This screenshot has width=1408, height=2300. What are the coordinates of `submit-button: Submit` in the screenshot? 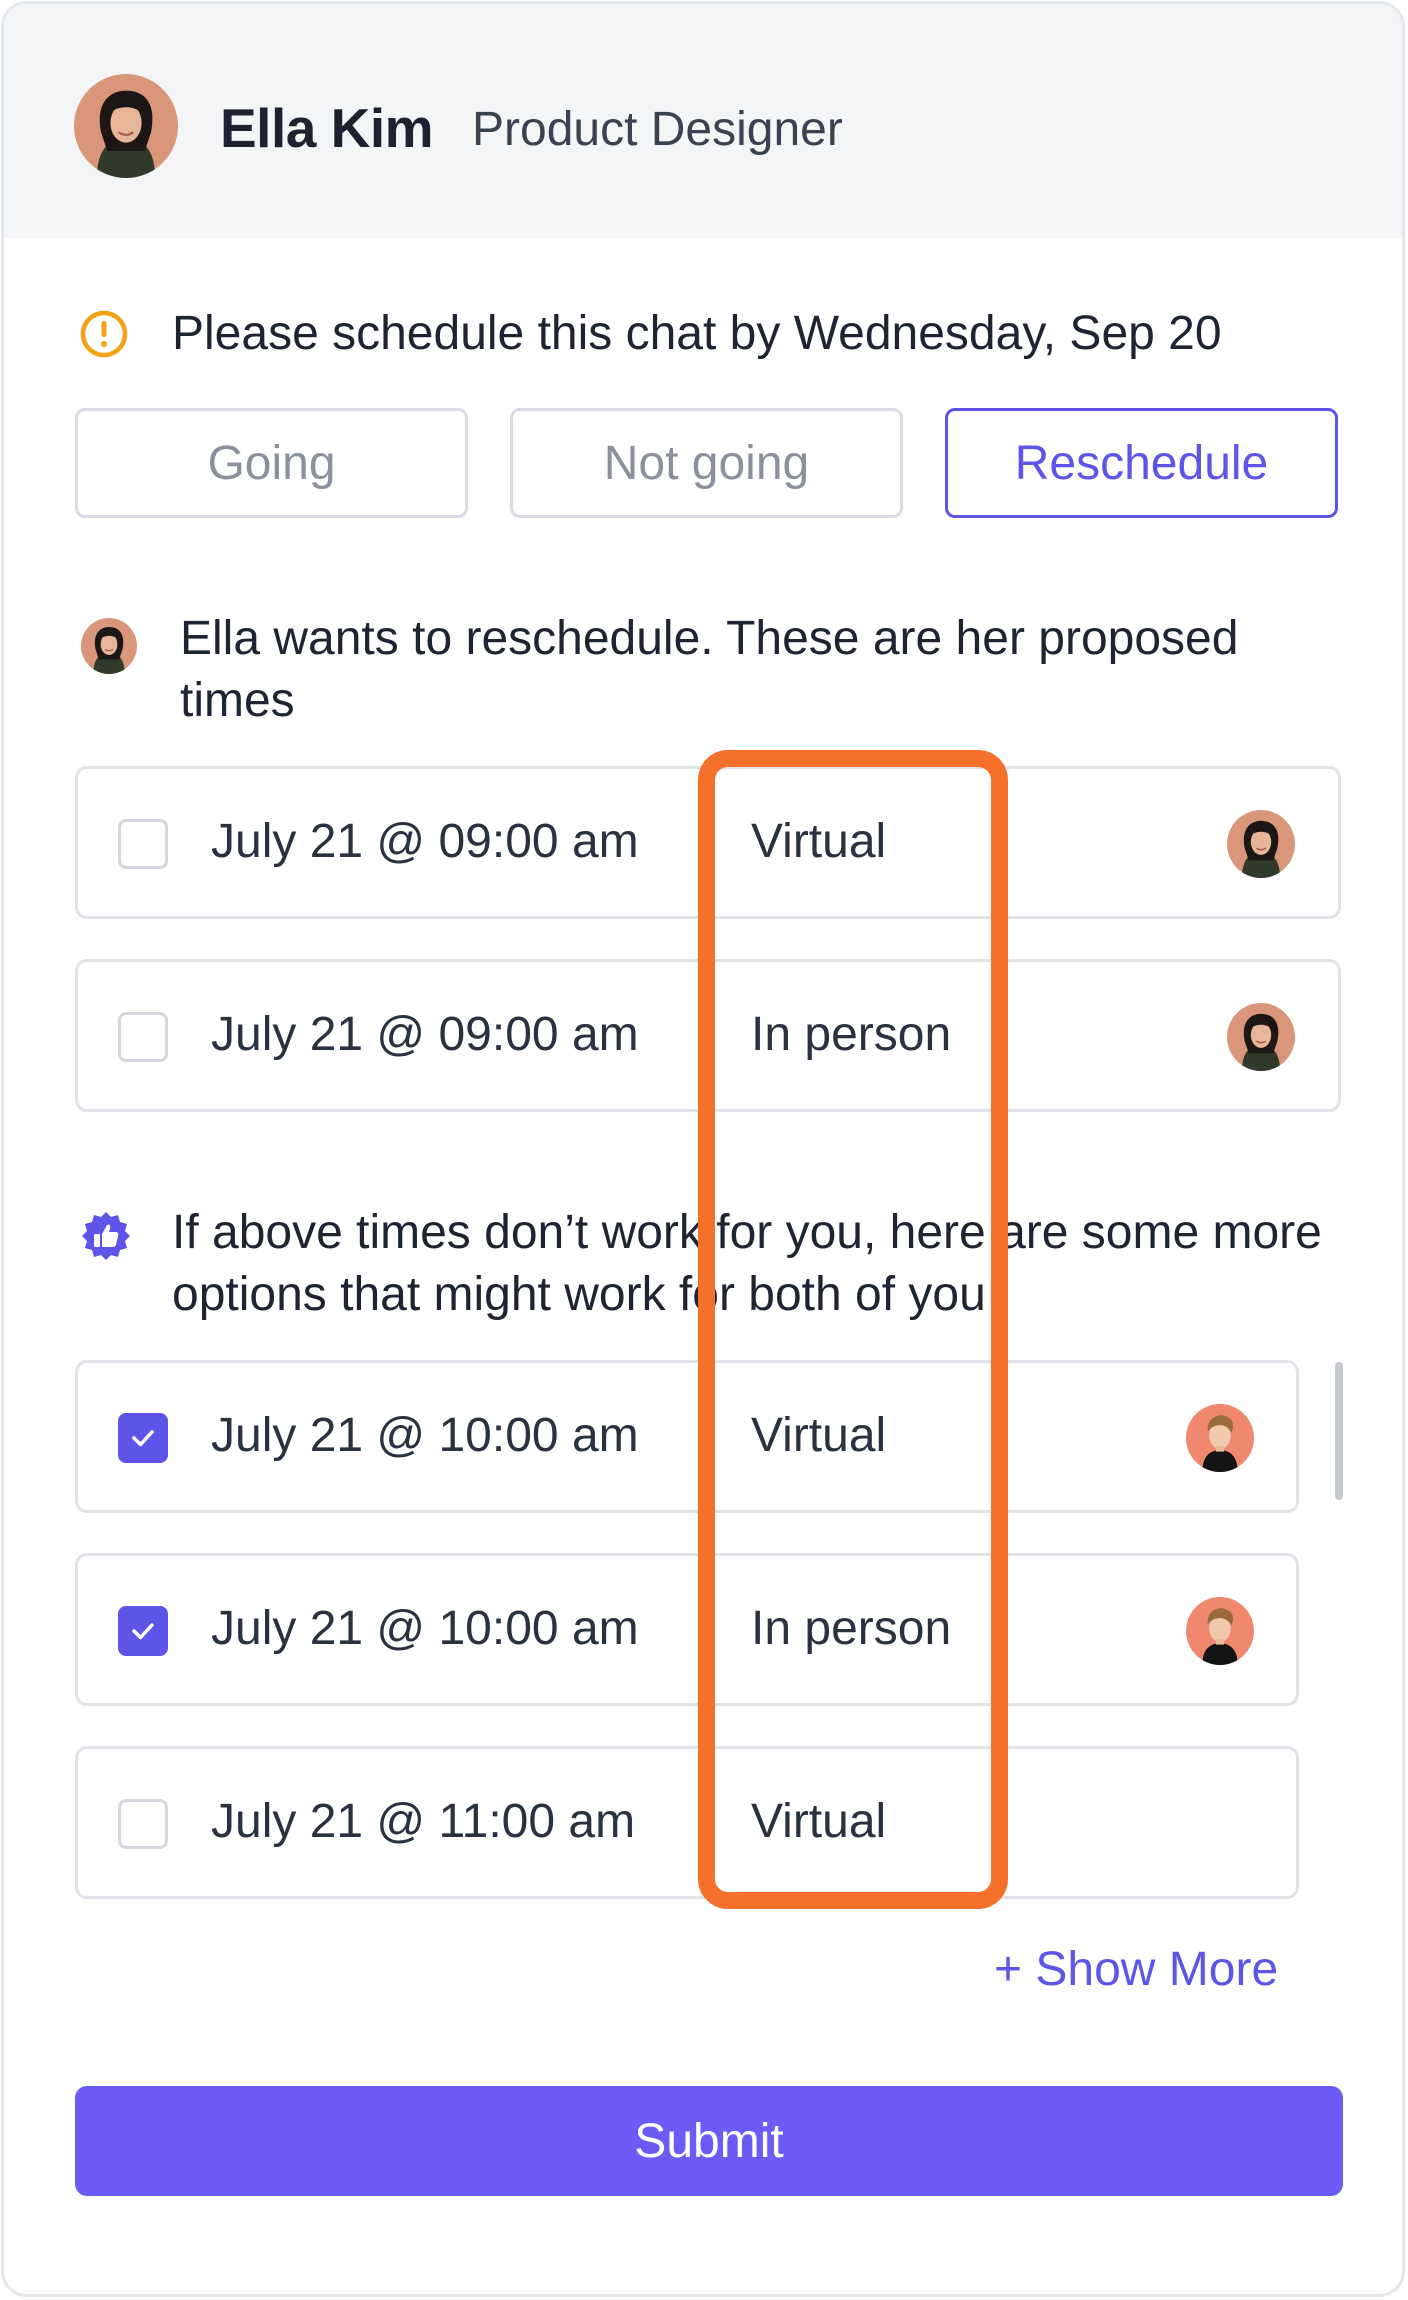 It's located at (709, 2141).